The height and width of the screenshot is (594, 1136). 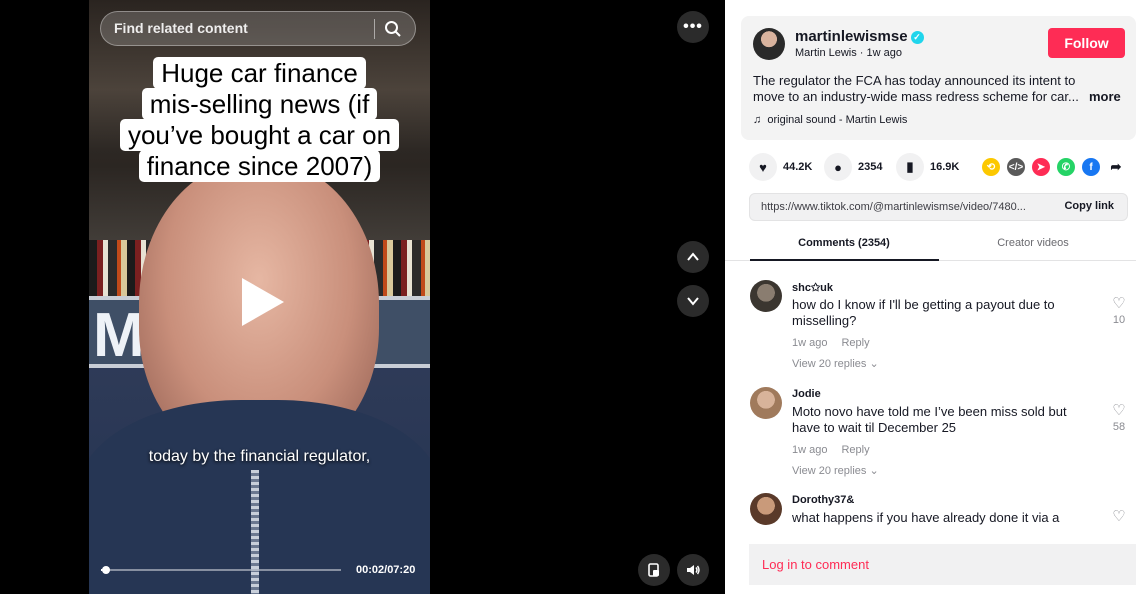 What do you see at coordinates (870, 167) in the screenshot?
I see `comment-count: 2354` at bounding box center [870, 167].